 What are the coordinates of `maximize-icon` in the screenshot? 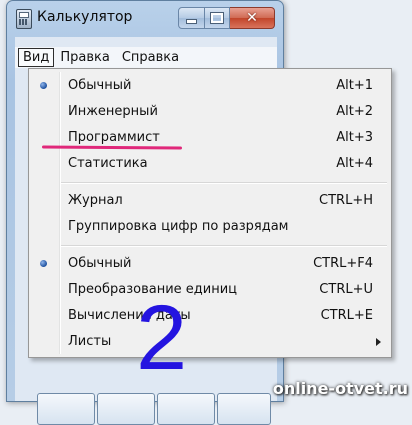 It's located at (217, 18).